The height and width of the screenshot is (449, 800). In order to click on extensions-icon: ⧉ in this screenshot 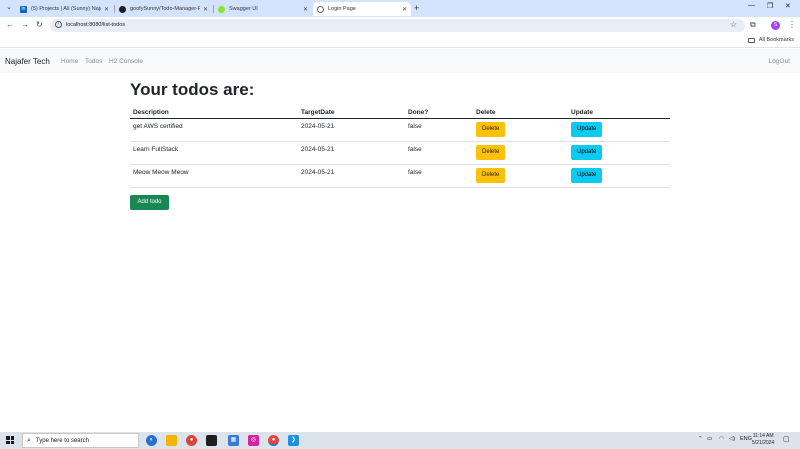, I will do `click(753, 25)`.